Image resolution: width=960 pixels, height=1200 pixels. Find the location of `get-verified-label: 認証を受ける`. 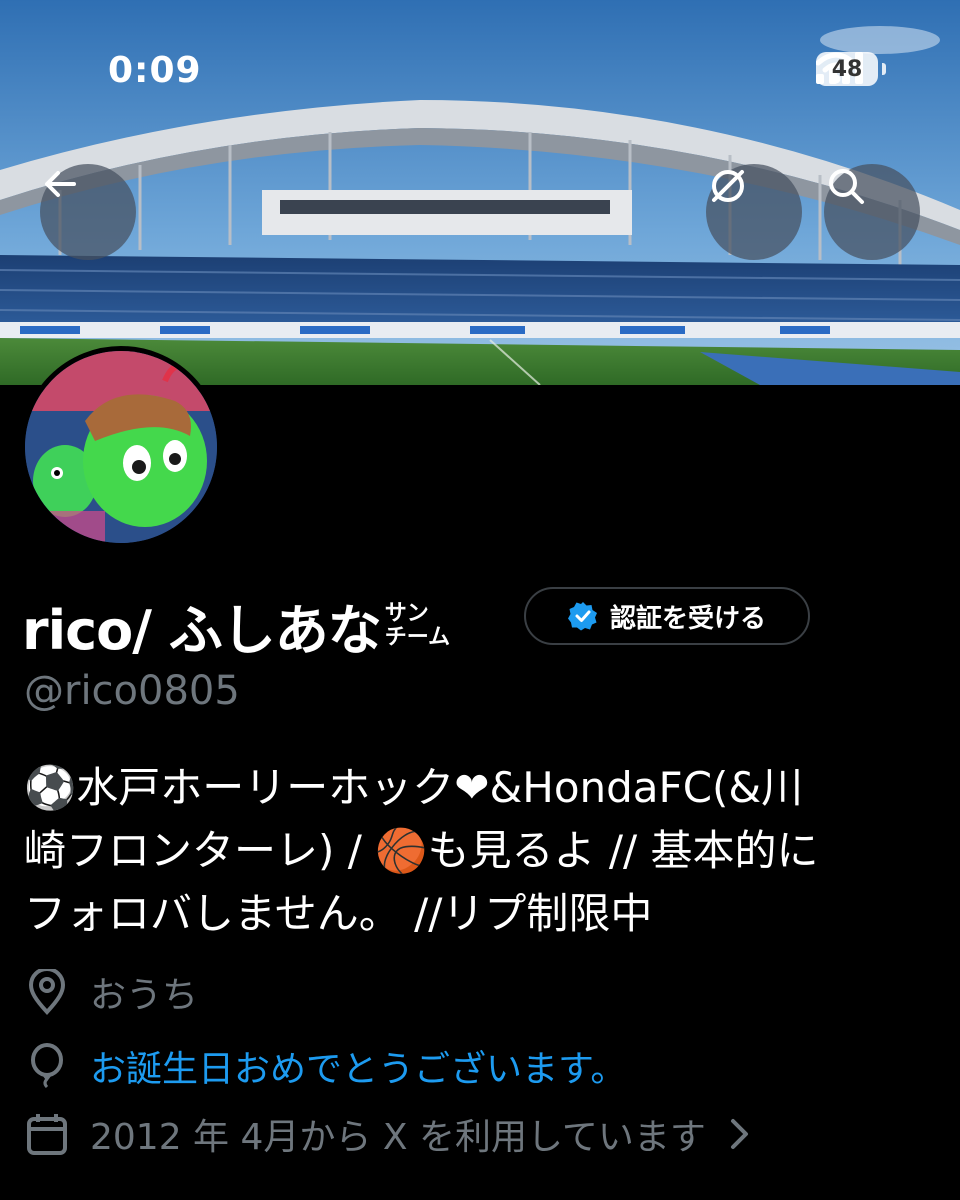

get-verified-label: 認証を受ける is located at coordinates (687, 618).